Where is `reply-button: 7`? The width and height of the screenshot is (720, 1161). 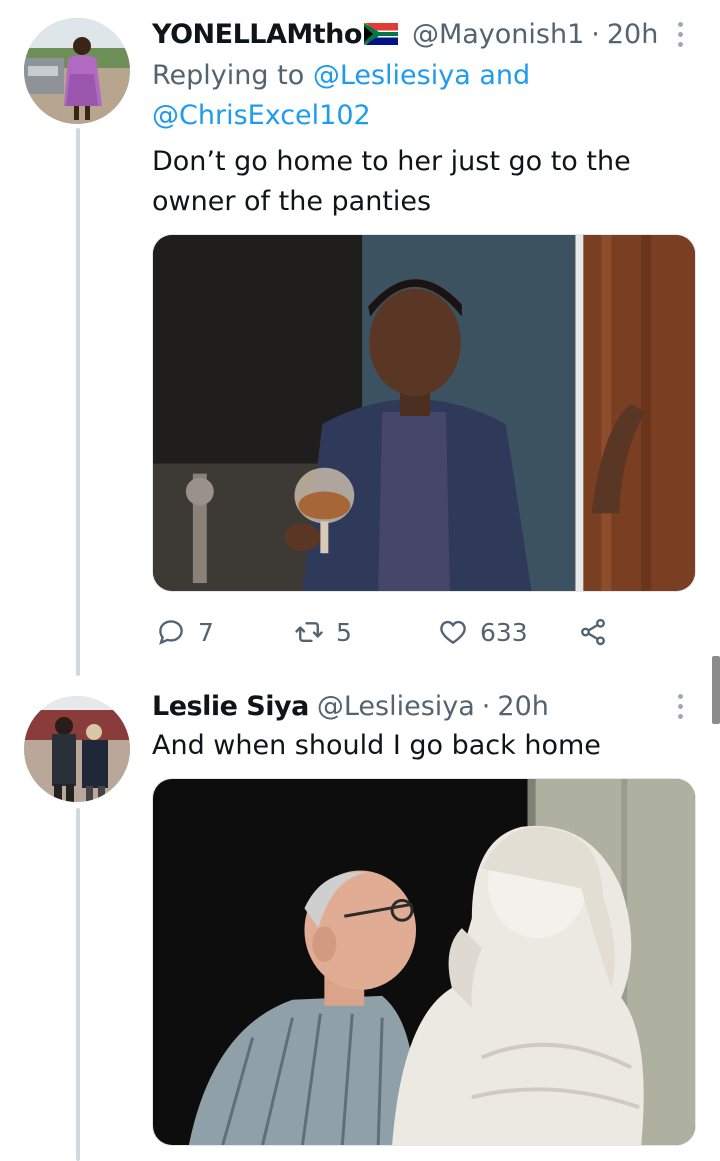
reply-button: 7 is located at coordinates (185, 632).